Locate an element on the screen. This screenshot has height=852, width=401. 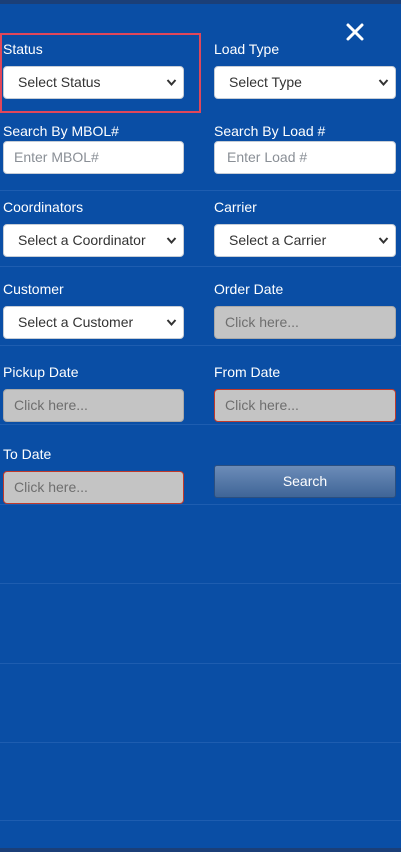
coordinators-select-value: Select a Coordinator is located at coordinates (82, 240).